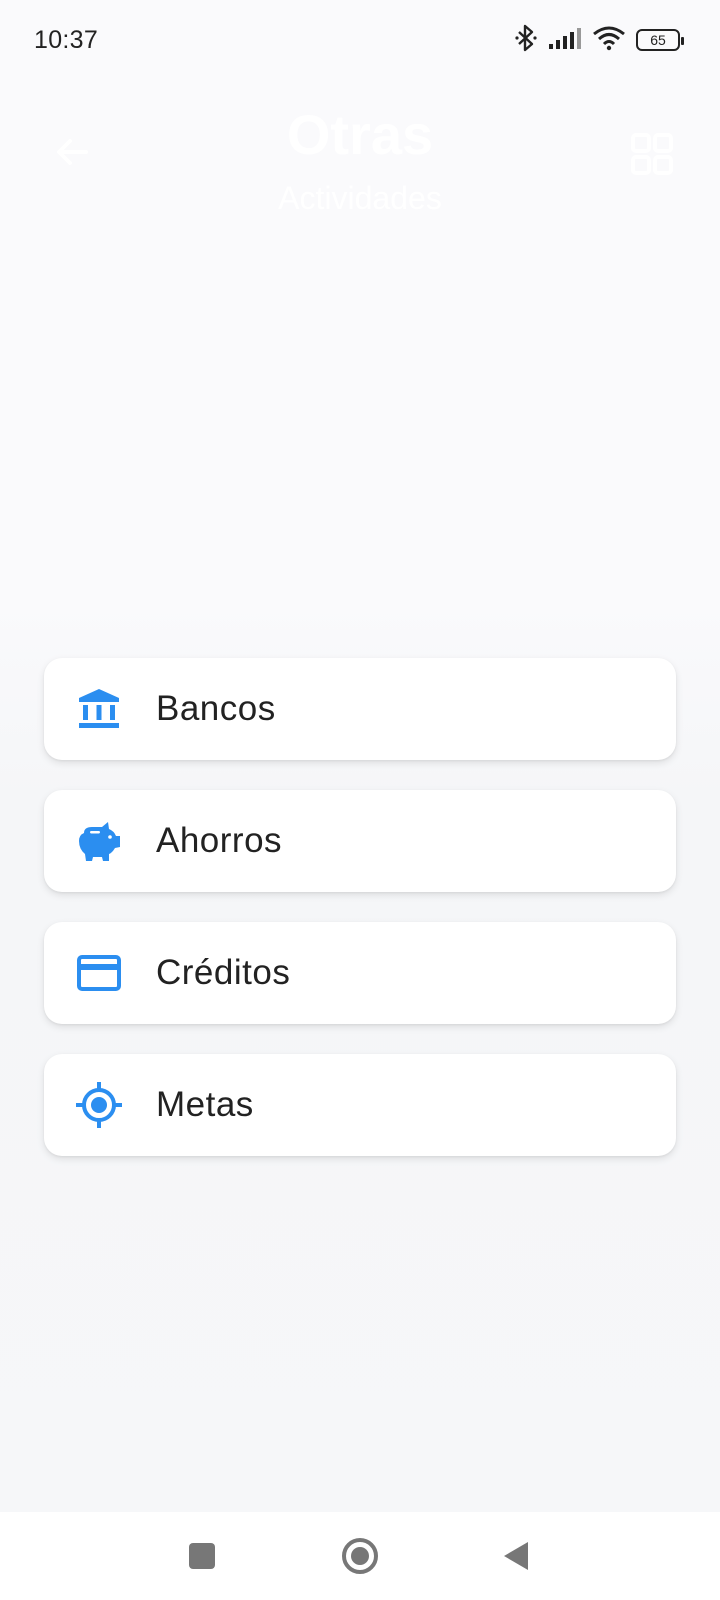 Image resolution: width=720 pixels, height=1600 pixels. Describe the element at coordinates (205, 1104) in the screenshot. I see `menu-item-label: Metas` at that location.